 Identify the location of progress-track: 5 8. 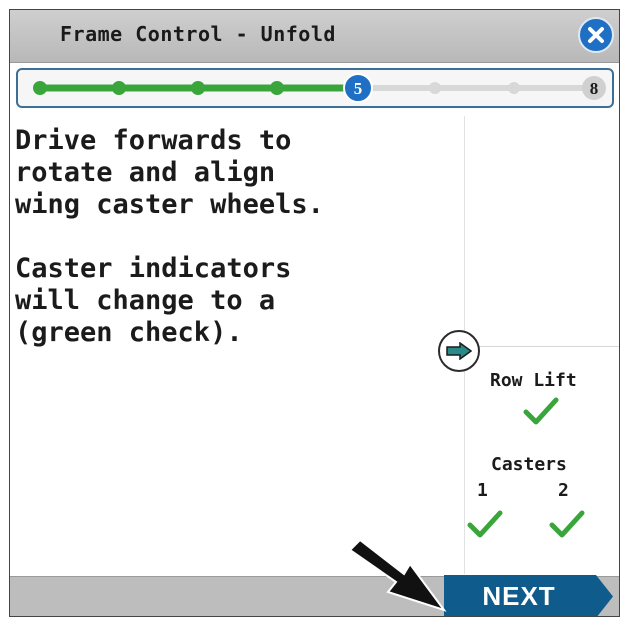
(319, 88).